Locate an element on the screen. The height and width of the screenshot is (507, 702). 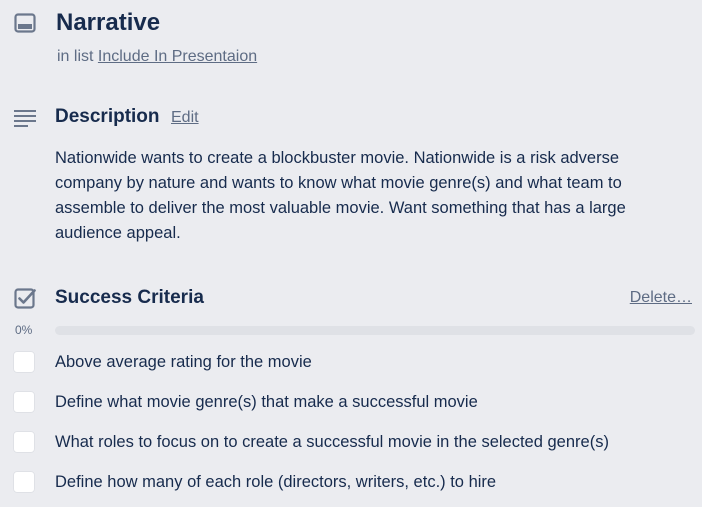
list-reference: in list Include In Presentaion is located at coordinates (157, 57).